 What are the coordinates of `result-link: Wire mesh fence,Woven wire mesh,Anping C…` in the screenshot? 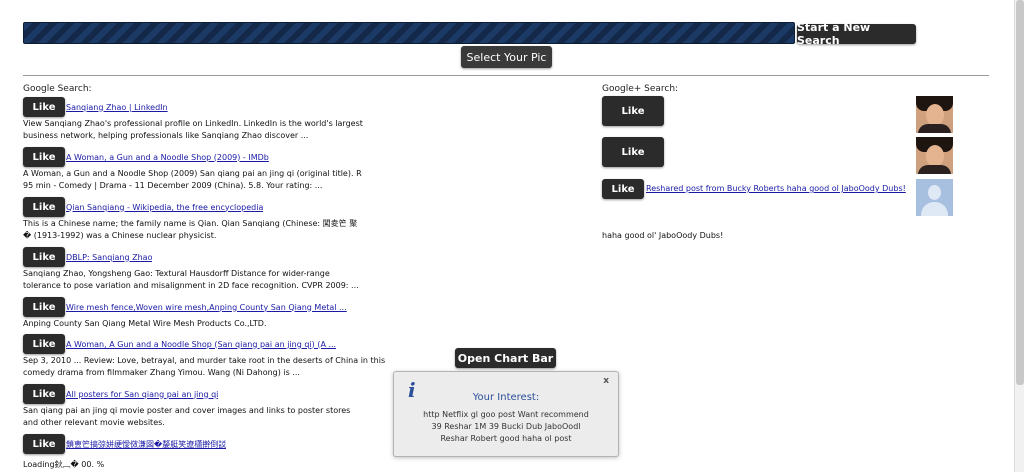 It's located at (206, 307).